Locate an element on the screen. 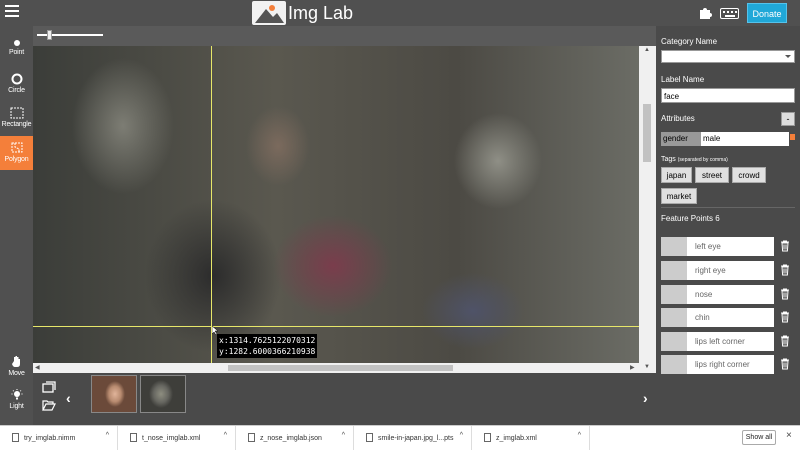 This screenshot has width=800, height=450. download-item: z_imglab.xml ^ is located at coordinates (531, 438).